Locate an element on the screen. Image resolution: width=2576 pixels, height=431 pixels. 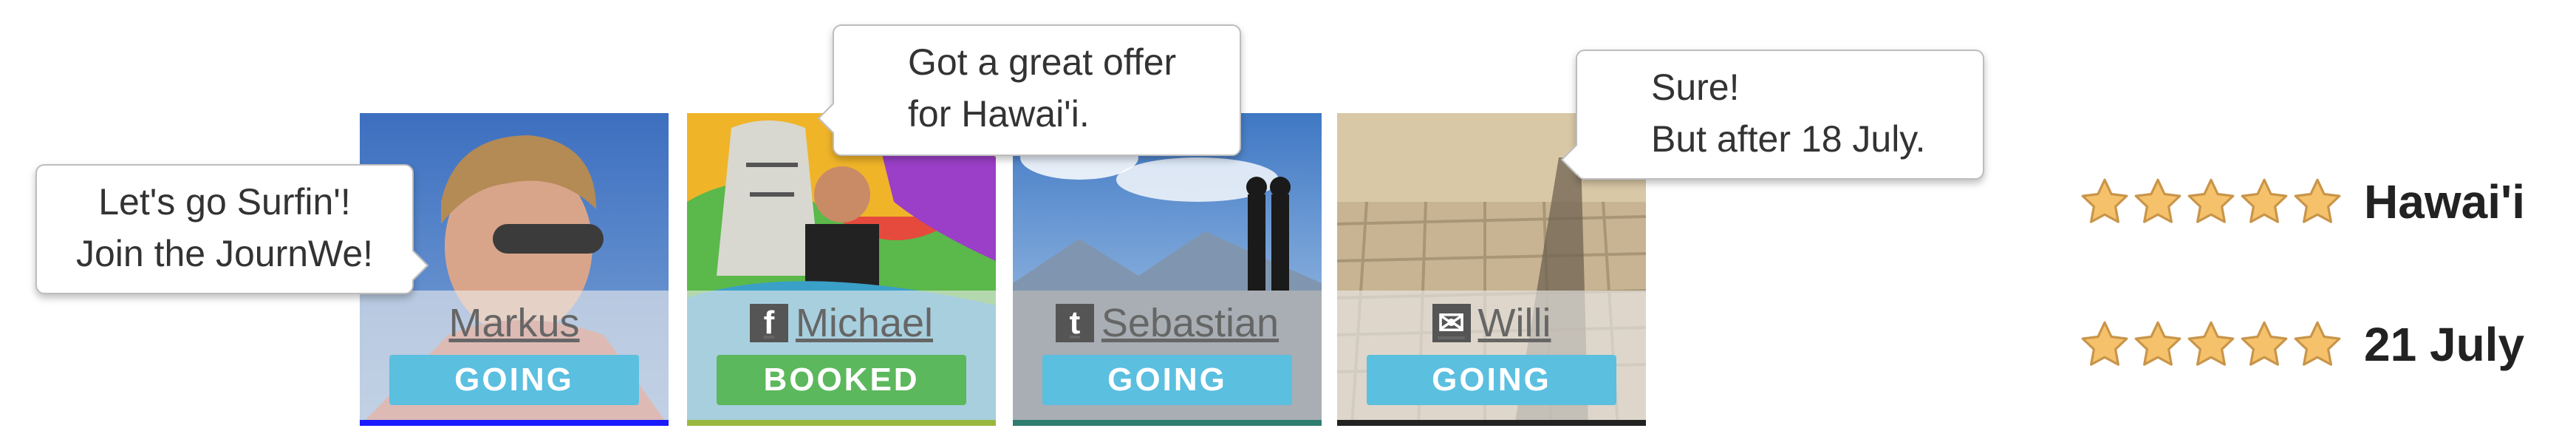
participant-name: ✉ Willi is located at coordinates (1491, 323).